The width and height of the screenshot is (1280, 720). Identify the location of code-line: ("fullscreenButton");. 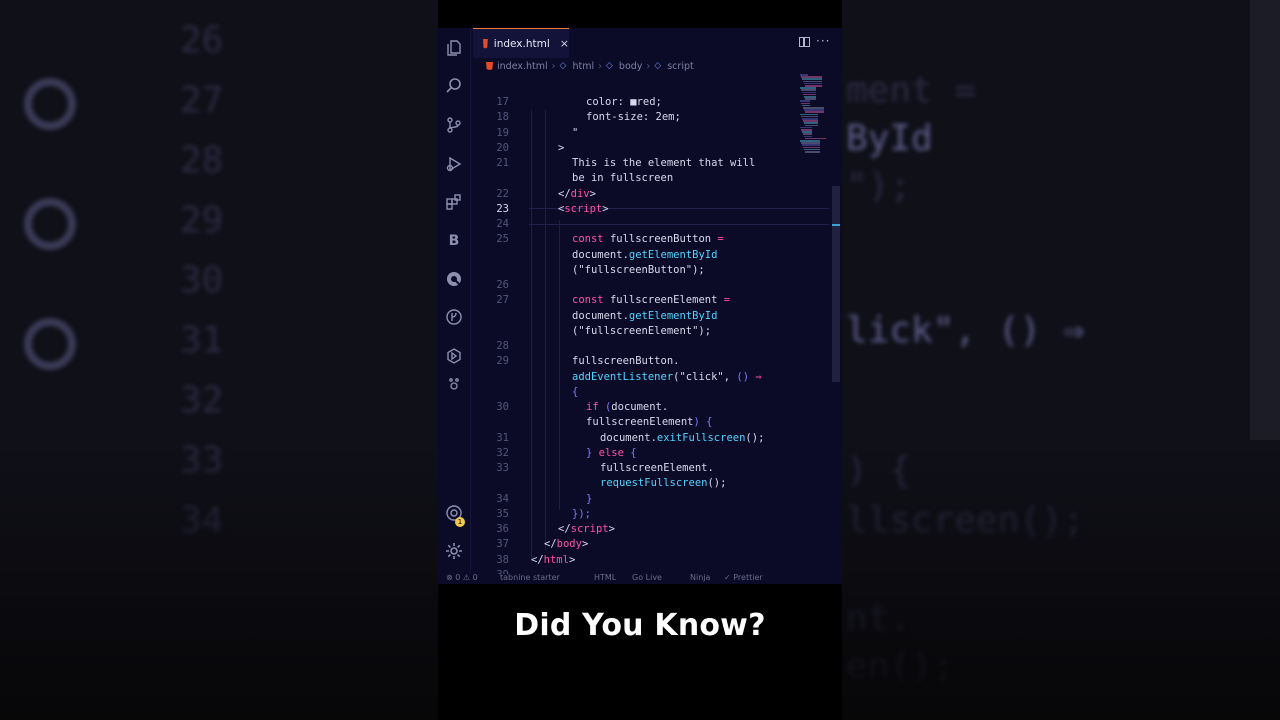
(638, 270).